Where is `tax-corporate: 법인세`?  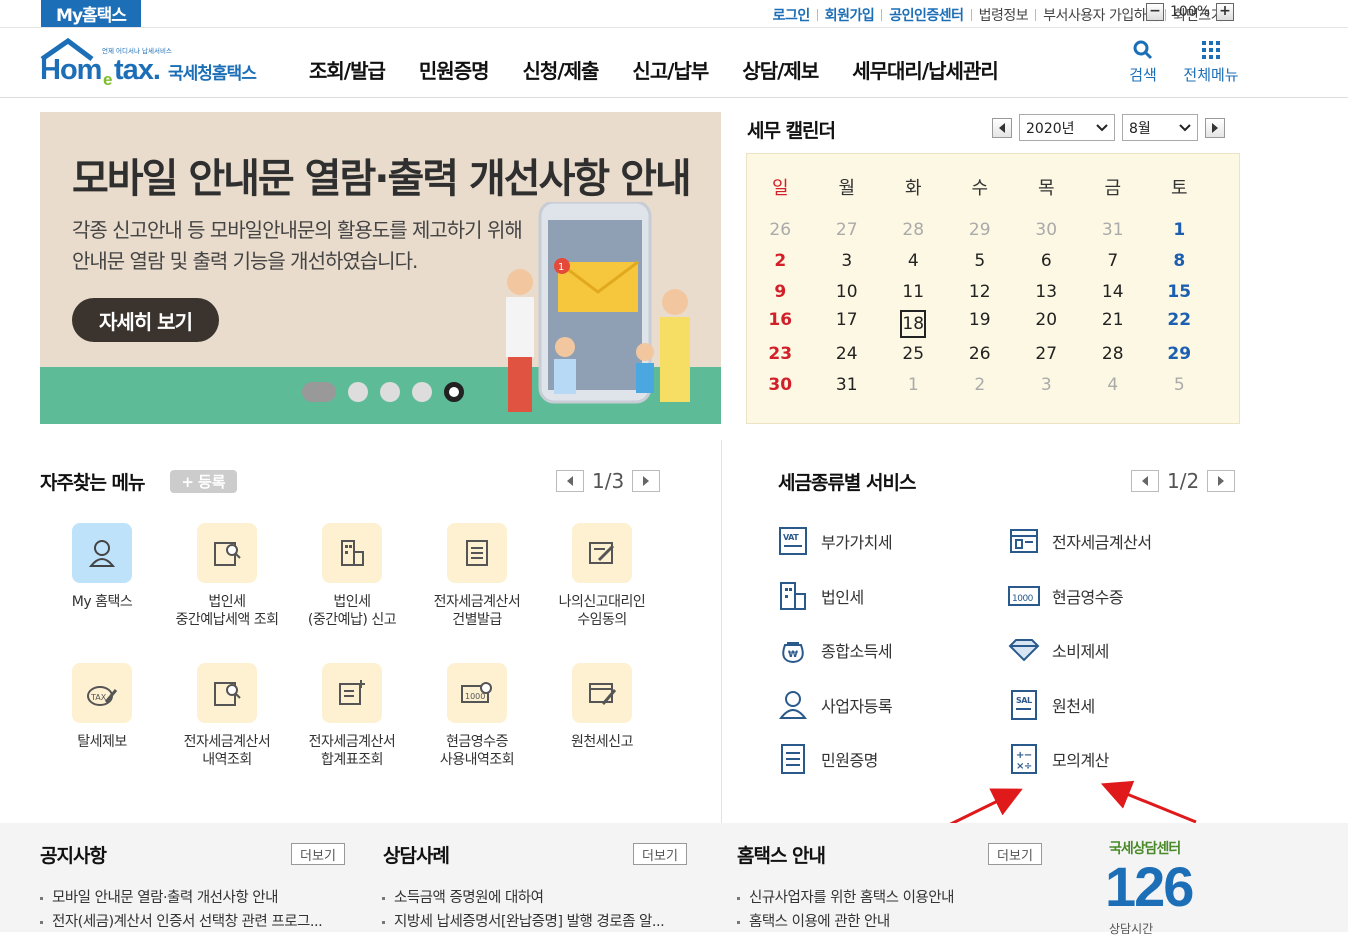 tax-corporate: 법인세 is located at coordinates (820, 596).